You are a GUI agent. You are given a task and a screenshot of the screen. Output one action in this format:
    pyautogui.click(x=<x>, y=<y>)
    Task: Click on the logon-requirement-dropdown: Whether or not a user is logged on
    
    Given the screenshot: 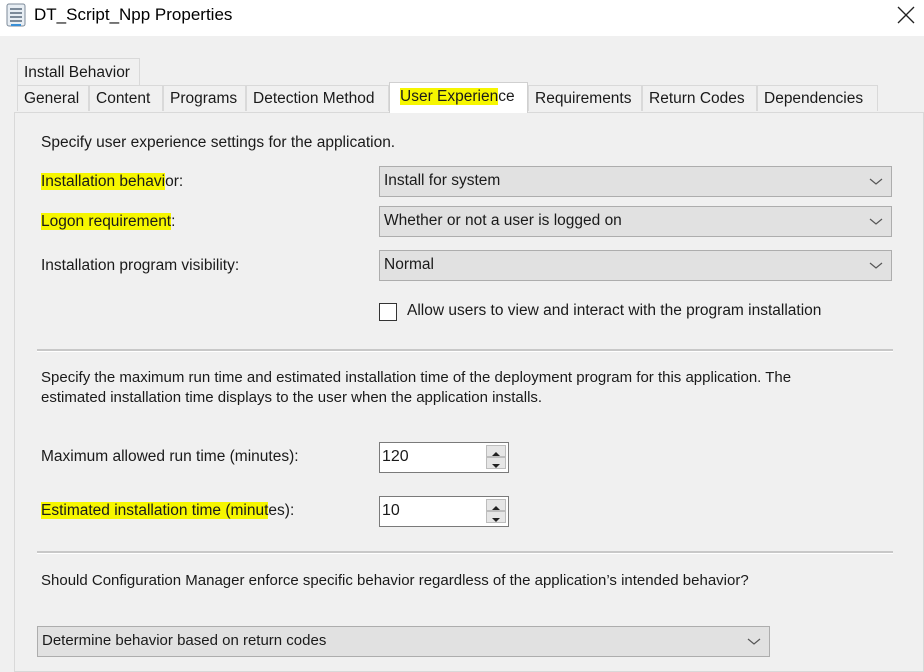 What is the action you would take?
    pyautogui.click(x=635, y=221)
    